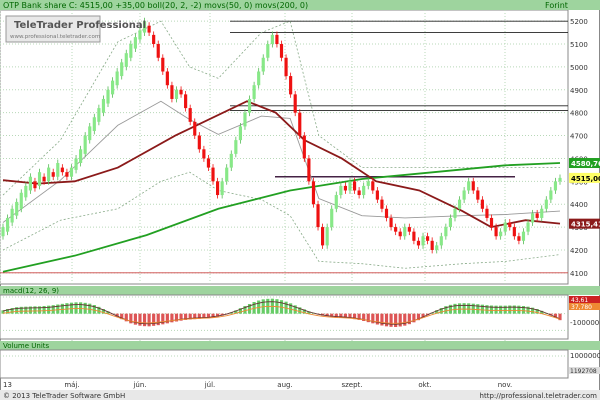  I want to click on date-tick-label: szept., so click(351, 385).